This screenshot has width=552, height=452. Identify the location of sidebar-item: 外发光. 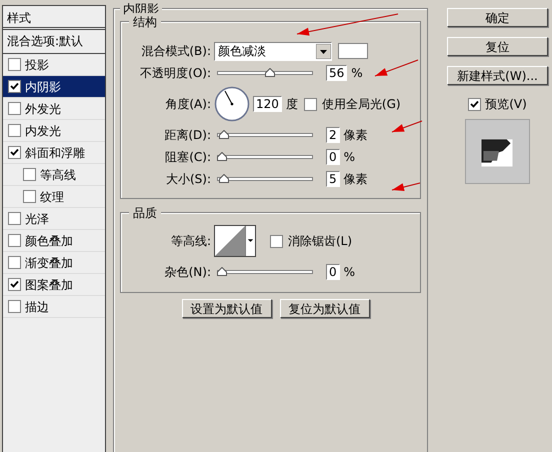
(54, 109).